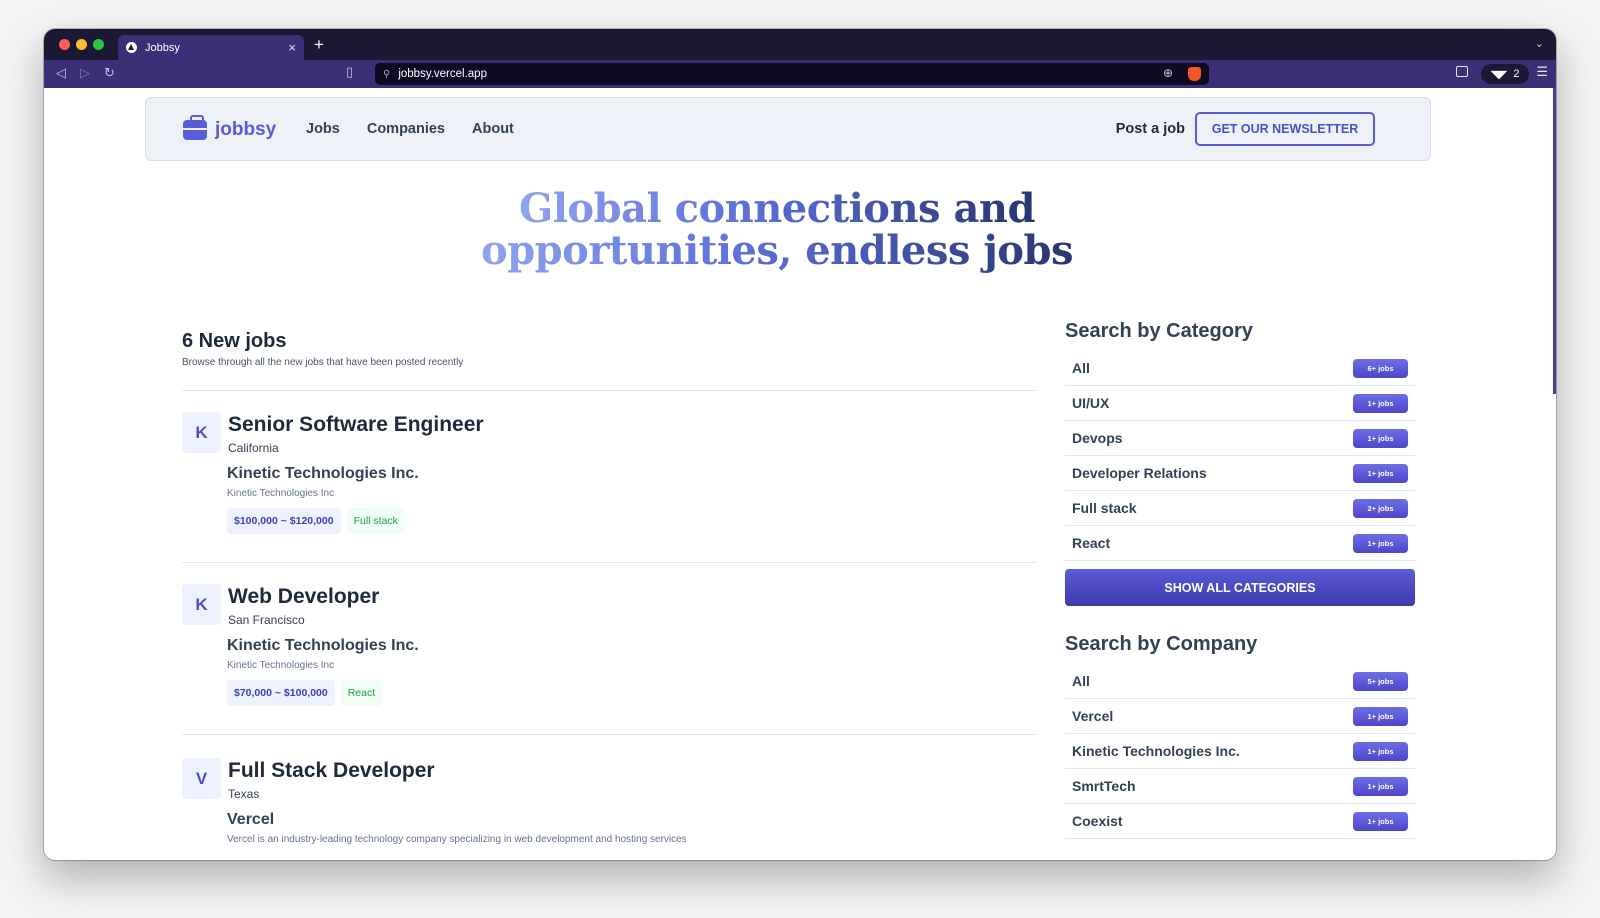 This screenshot has width=1600, height=918. I want to click on logo-text: jobbsy, so click(246, 129).